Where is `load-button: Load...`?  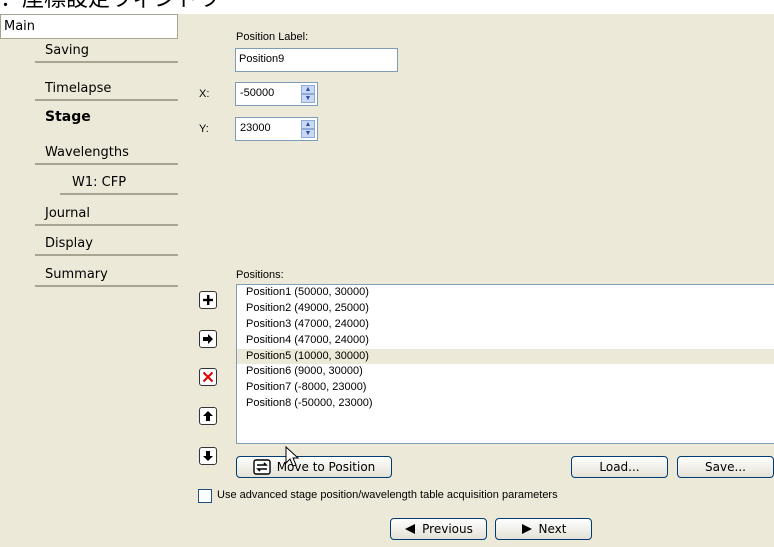 load-button: Load... is located at coordinates (619, 467).